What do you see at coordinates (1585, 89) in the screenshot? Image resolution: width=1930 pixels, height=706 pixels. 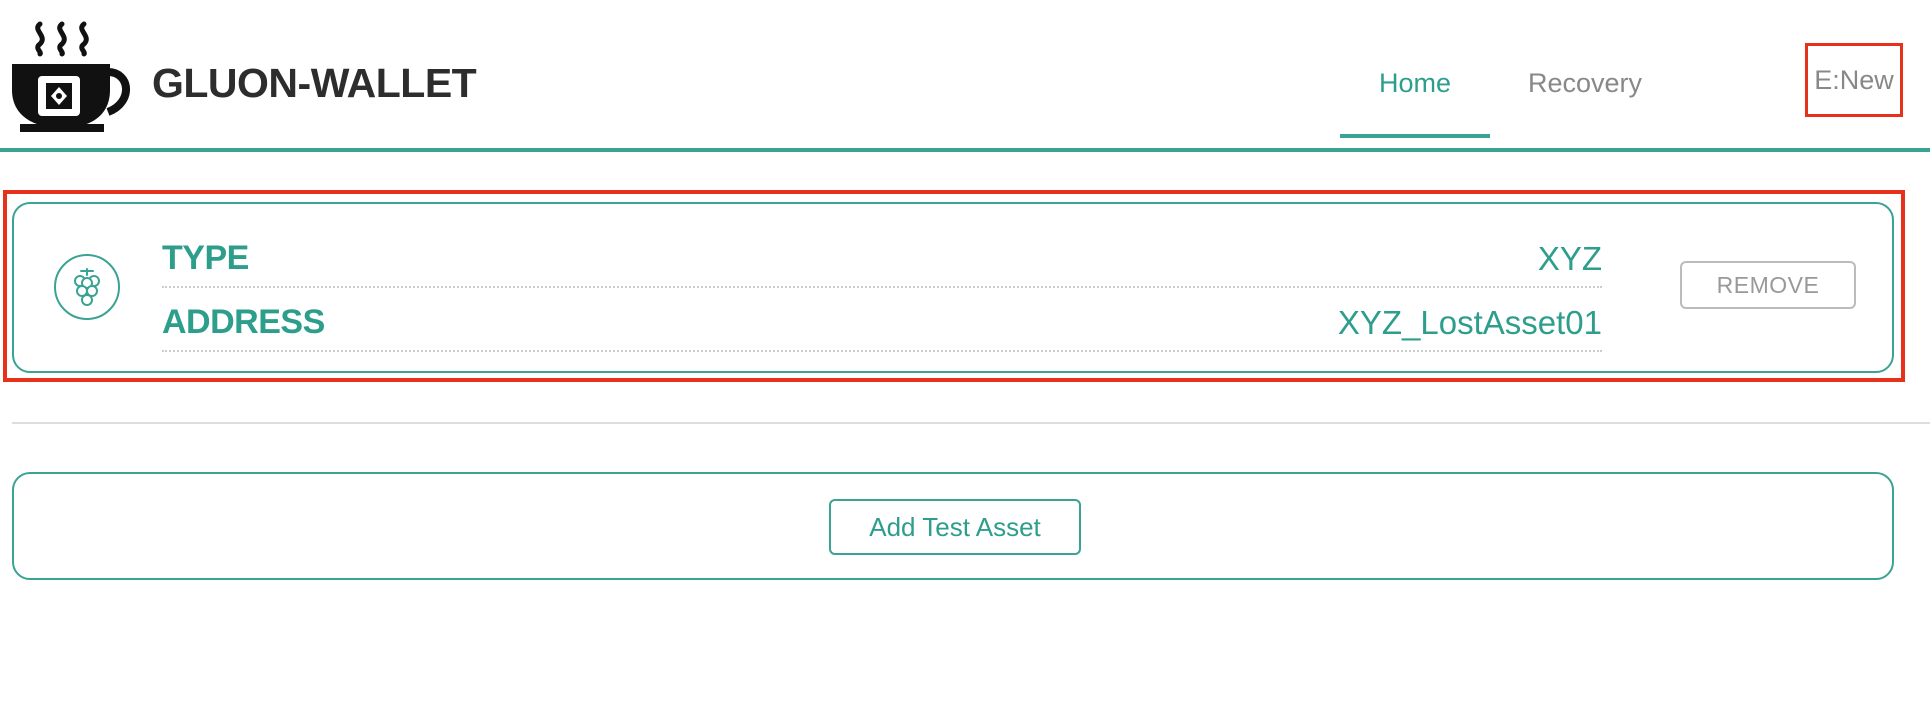 I see `tab-recovery: Recovery` at bounding box center [1585, 89].